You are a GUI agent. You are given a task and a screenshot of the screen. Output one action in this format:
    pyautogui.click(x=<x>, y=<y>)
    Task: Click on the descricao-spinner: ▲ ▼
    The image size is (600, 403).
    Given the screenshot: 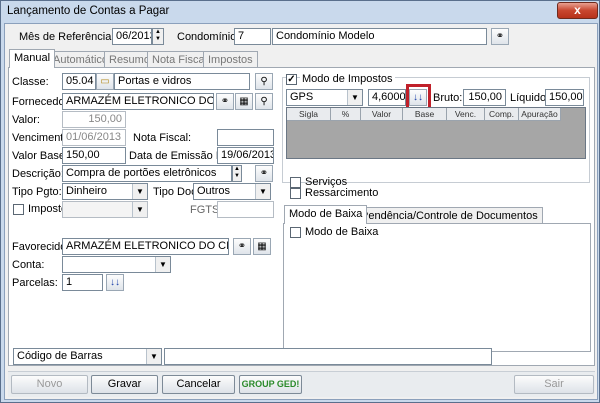 What is the action you would take?
    pyautogui.click(x=237, y=173)
    